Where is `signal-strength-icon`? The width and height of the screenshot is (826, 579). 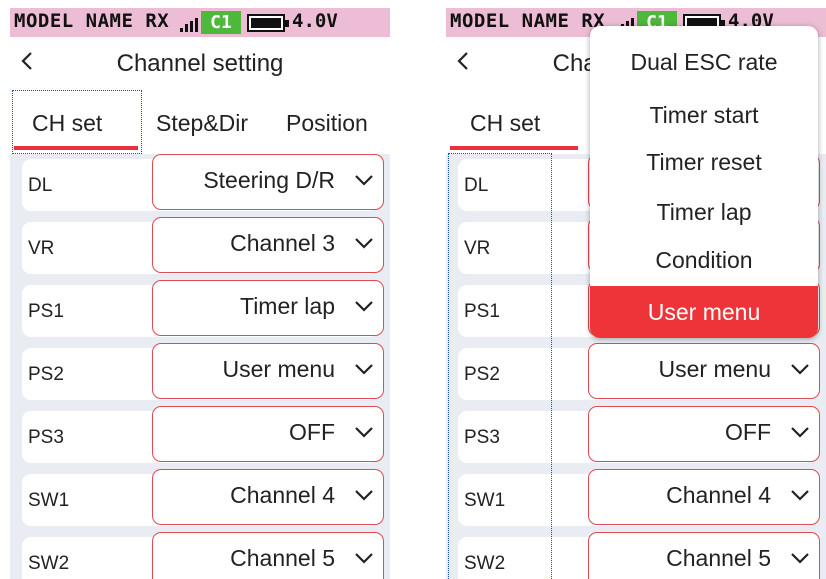
signal-strength-icon is located at coordinates (189, 25).